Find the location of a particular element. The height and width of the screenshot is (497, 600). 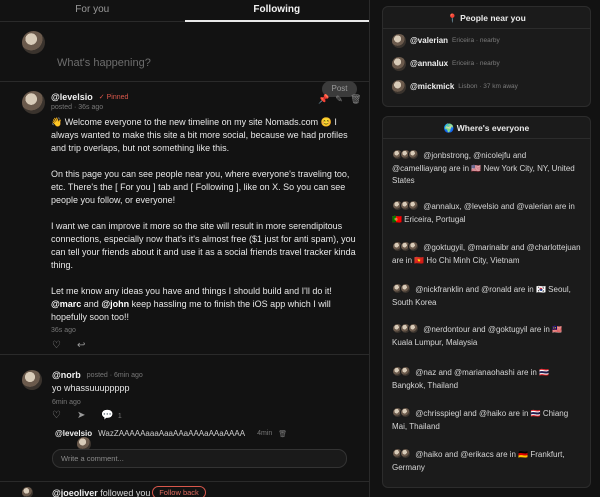

follower-username: @joeoliver is located at coordinates (75, 492).